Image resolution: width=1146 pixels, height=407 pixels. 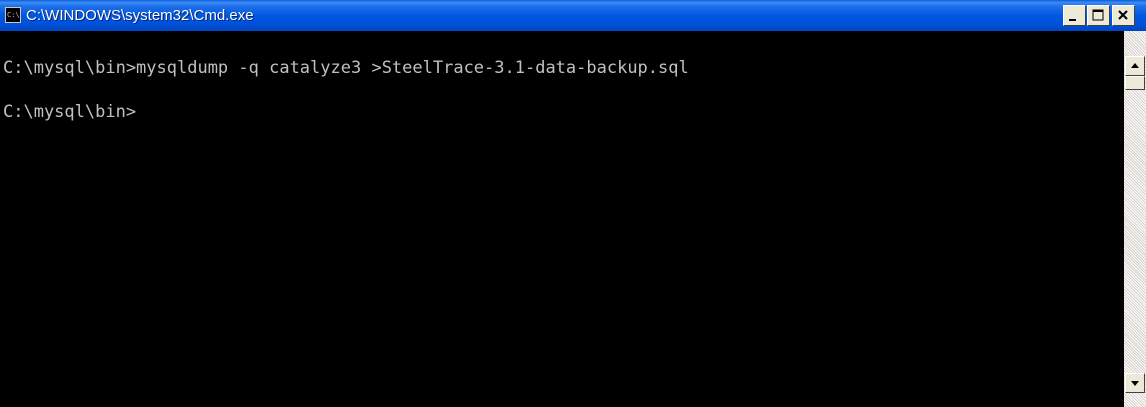 I want to click on title-bar: C:\ C:\WINDOWS\system32\Cmd.exe, so click(x=573, y=15).